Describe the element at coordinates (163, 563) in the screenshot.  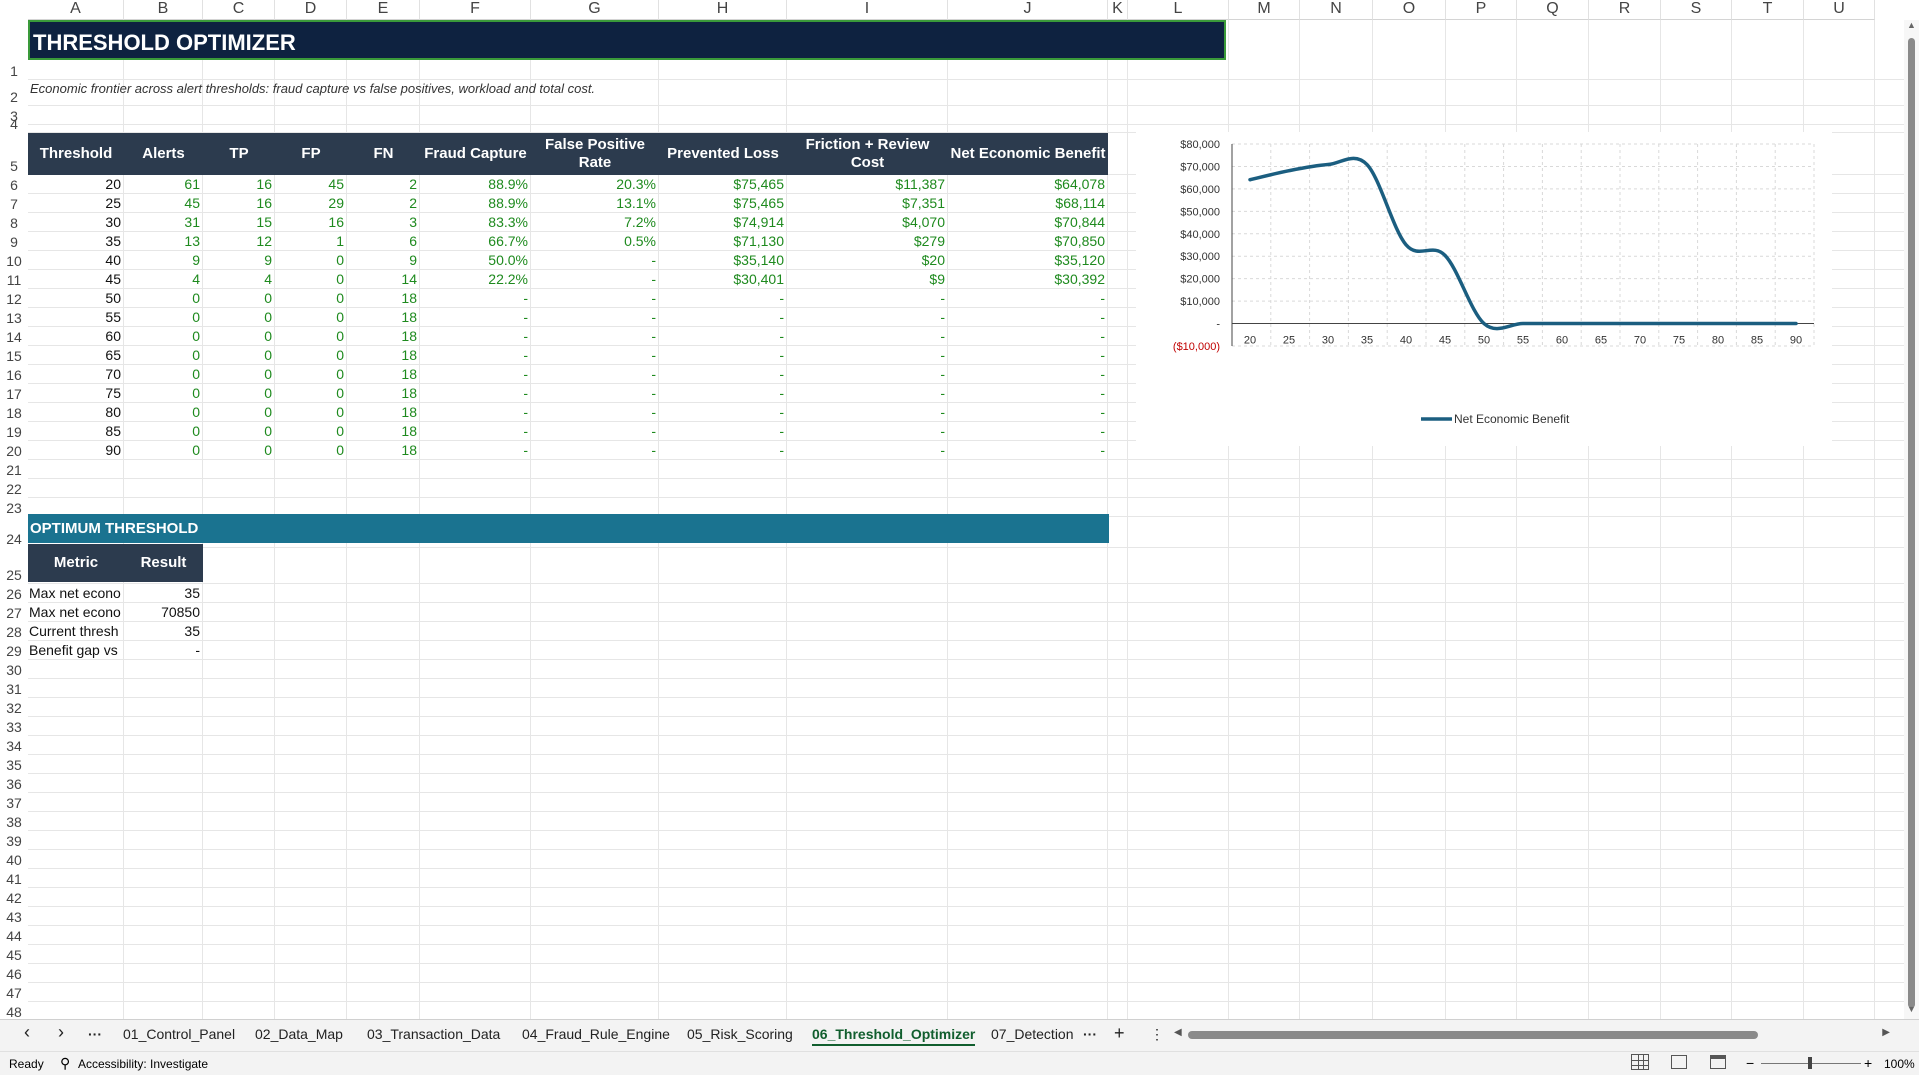
I see `optimum-header-cell: Result` at that location.